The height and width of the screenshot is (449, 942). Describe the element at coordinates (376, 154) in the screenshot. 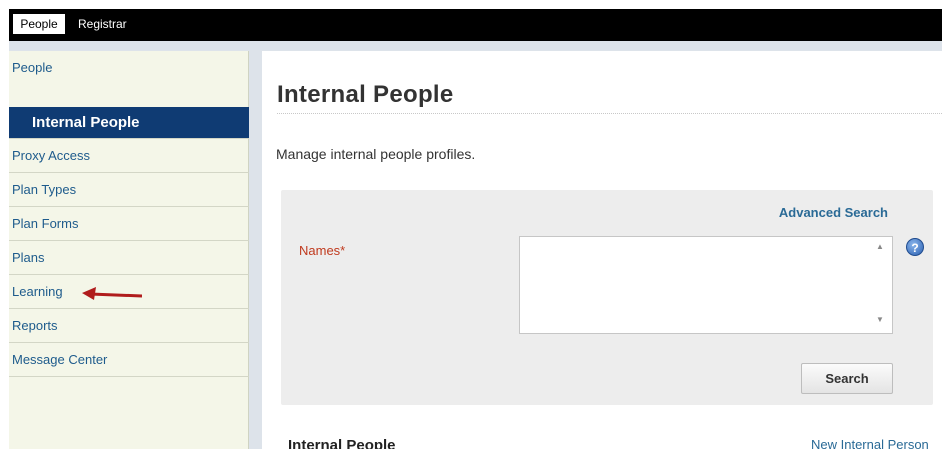

I see `page-description: Manage internal people profiles.` at that location.